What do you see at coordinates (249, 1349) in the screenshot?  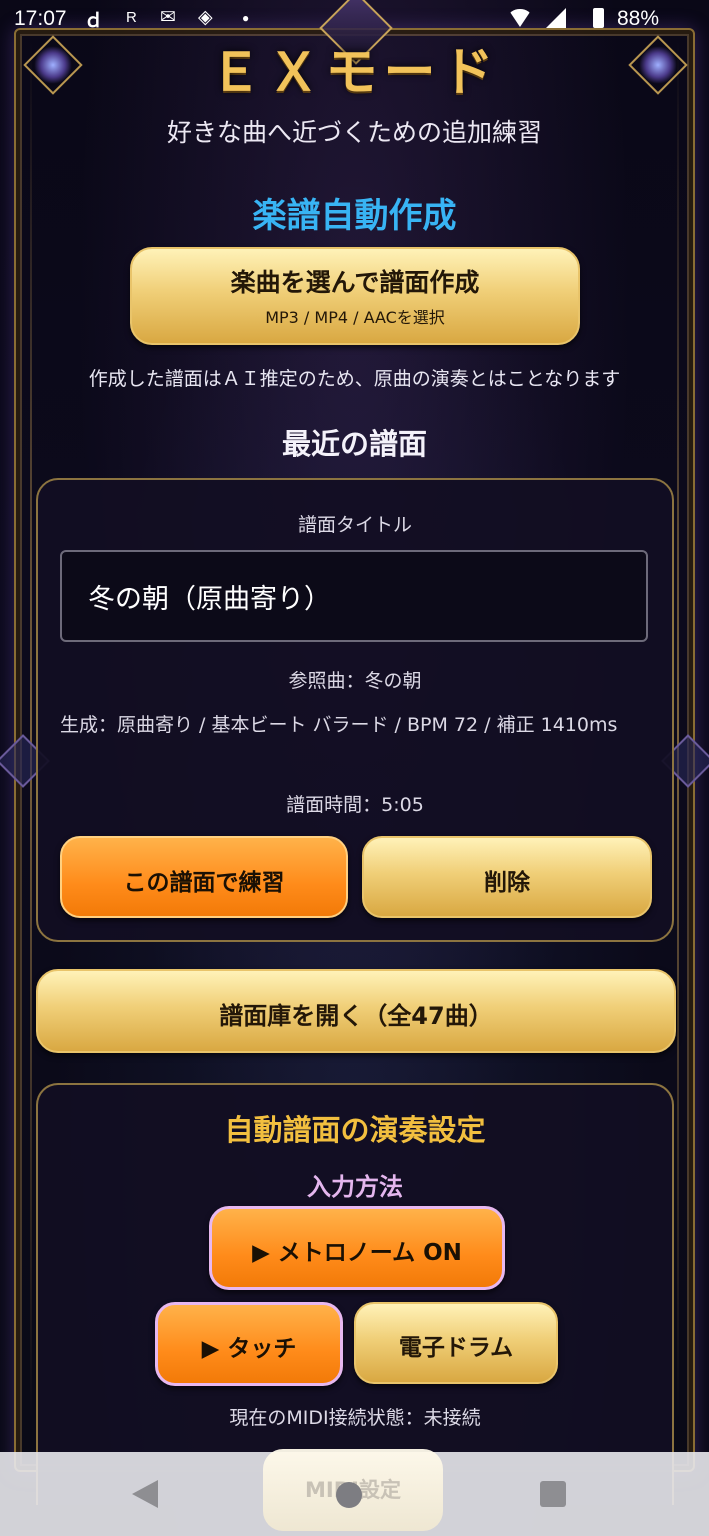 I see `touch-button-label: ▶ タッチ` at bounding box center [249, 1349].